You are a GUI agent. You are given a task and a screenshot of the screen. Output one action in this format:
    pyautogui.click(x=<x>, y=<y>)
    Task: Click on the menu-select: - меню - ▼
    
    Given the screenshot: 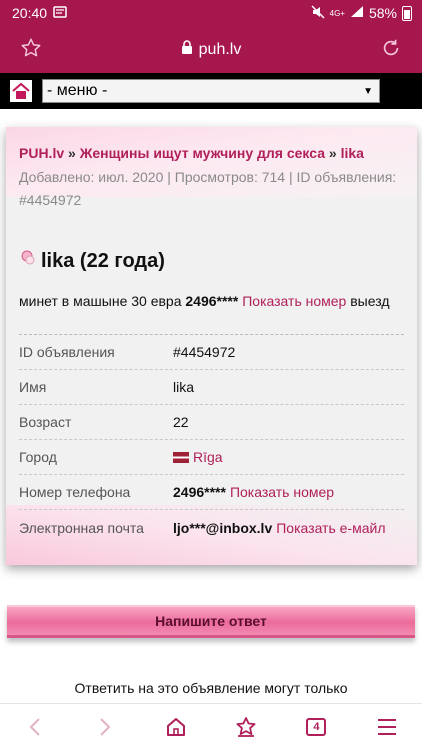 What is the action you would take?
    pyautogui.click(x=211, y=91)
    